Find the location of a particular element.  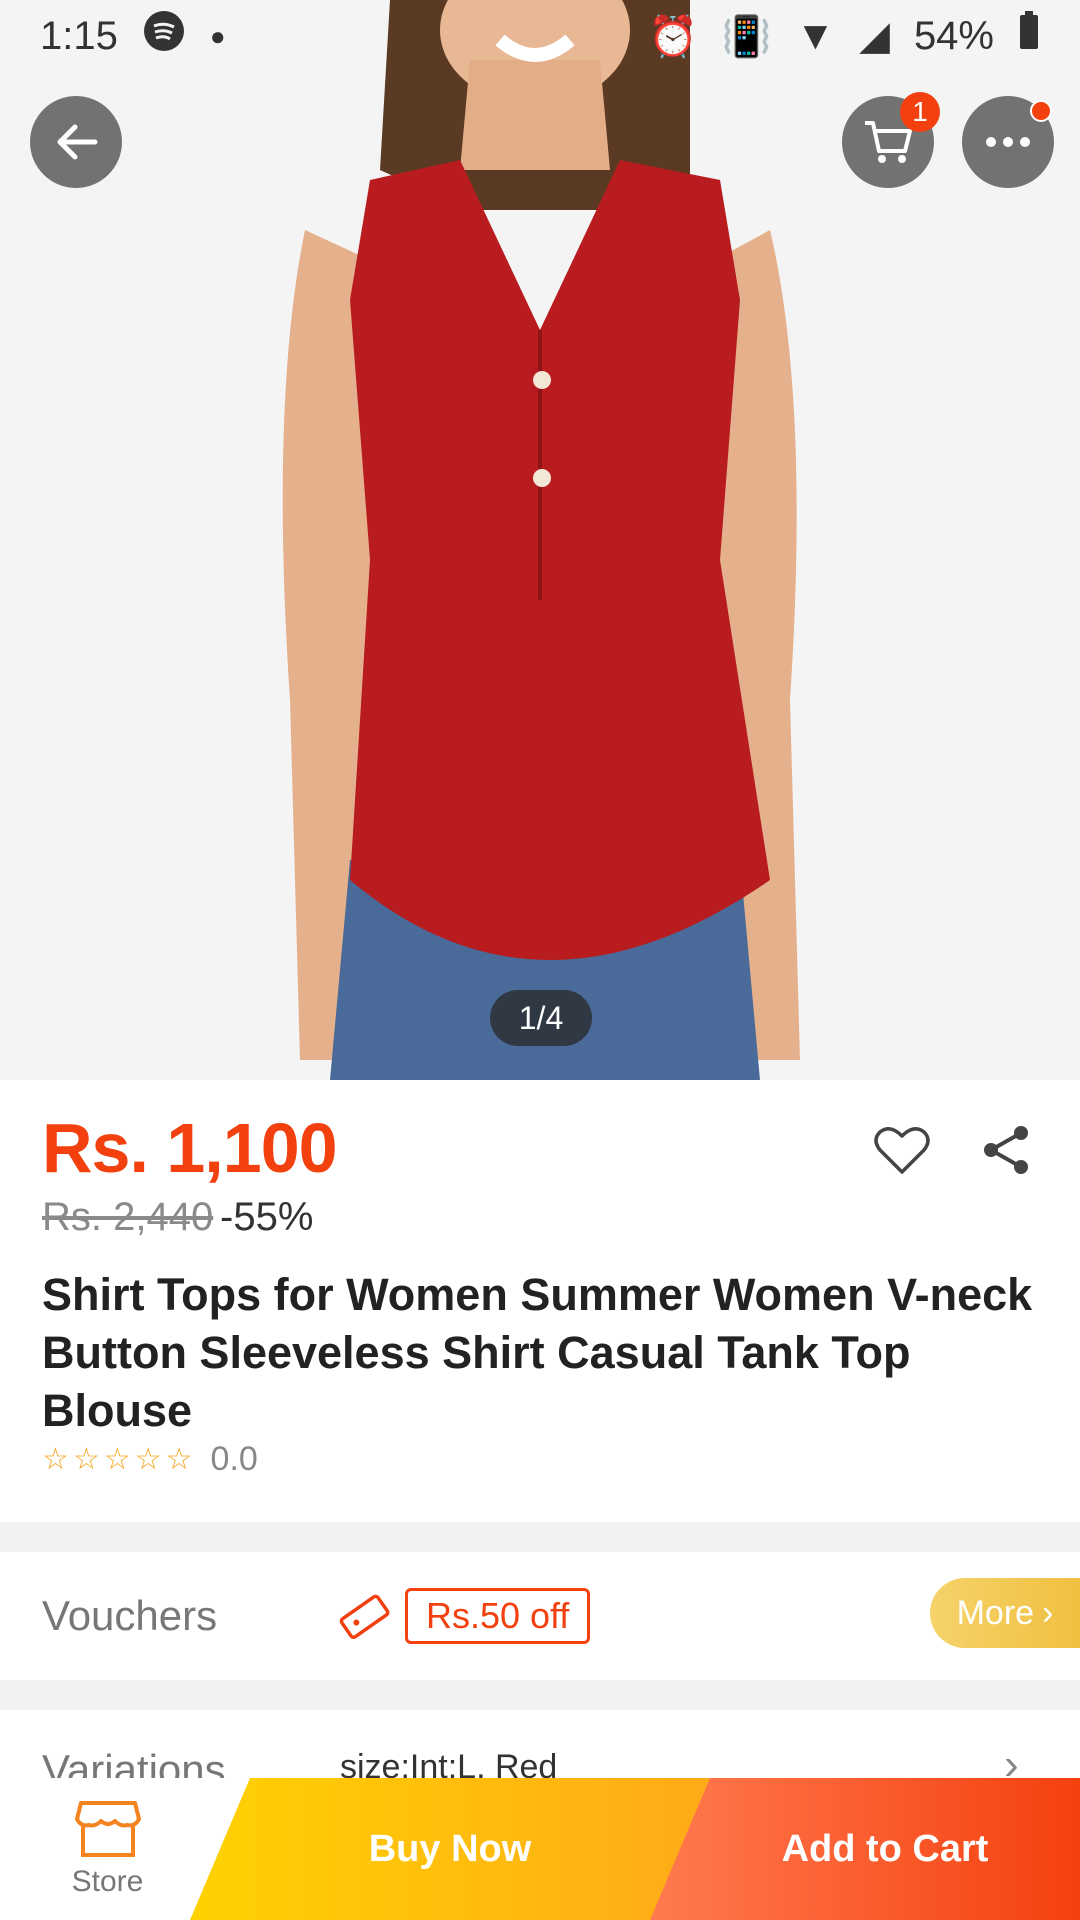

buy-now-button: Buy Now is located at coordinates (450, 1849).